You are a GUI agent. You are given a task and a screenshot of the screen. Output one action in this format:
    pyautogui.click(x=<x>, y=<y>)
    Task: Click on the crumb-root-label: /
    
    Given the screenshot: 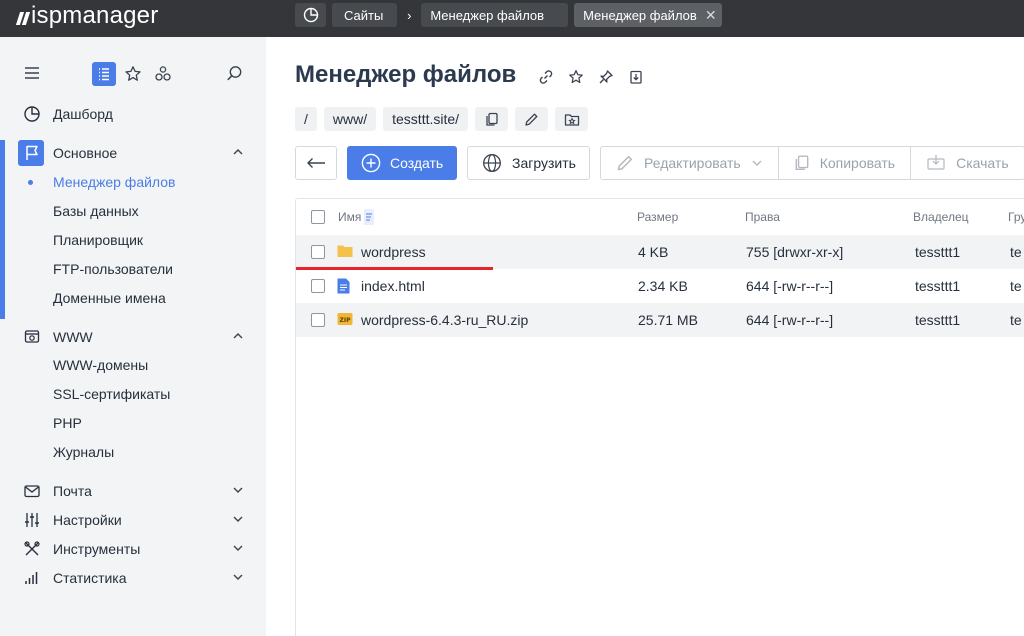 What is the action you would take?
    pyautogui.click(x=306, y=119)
    